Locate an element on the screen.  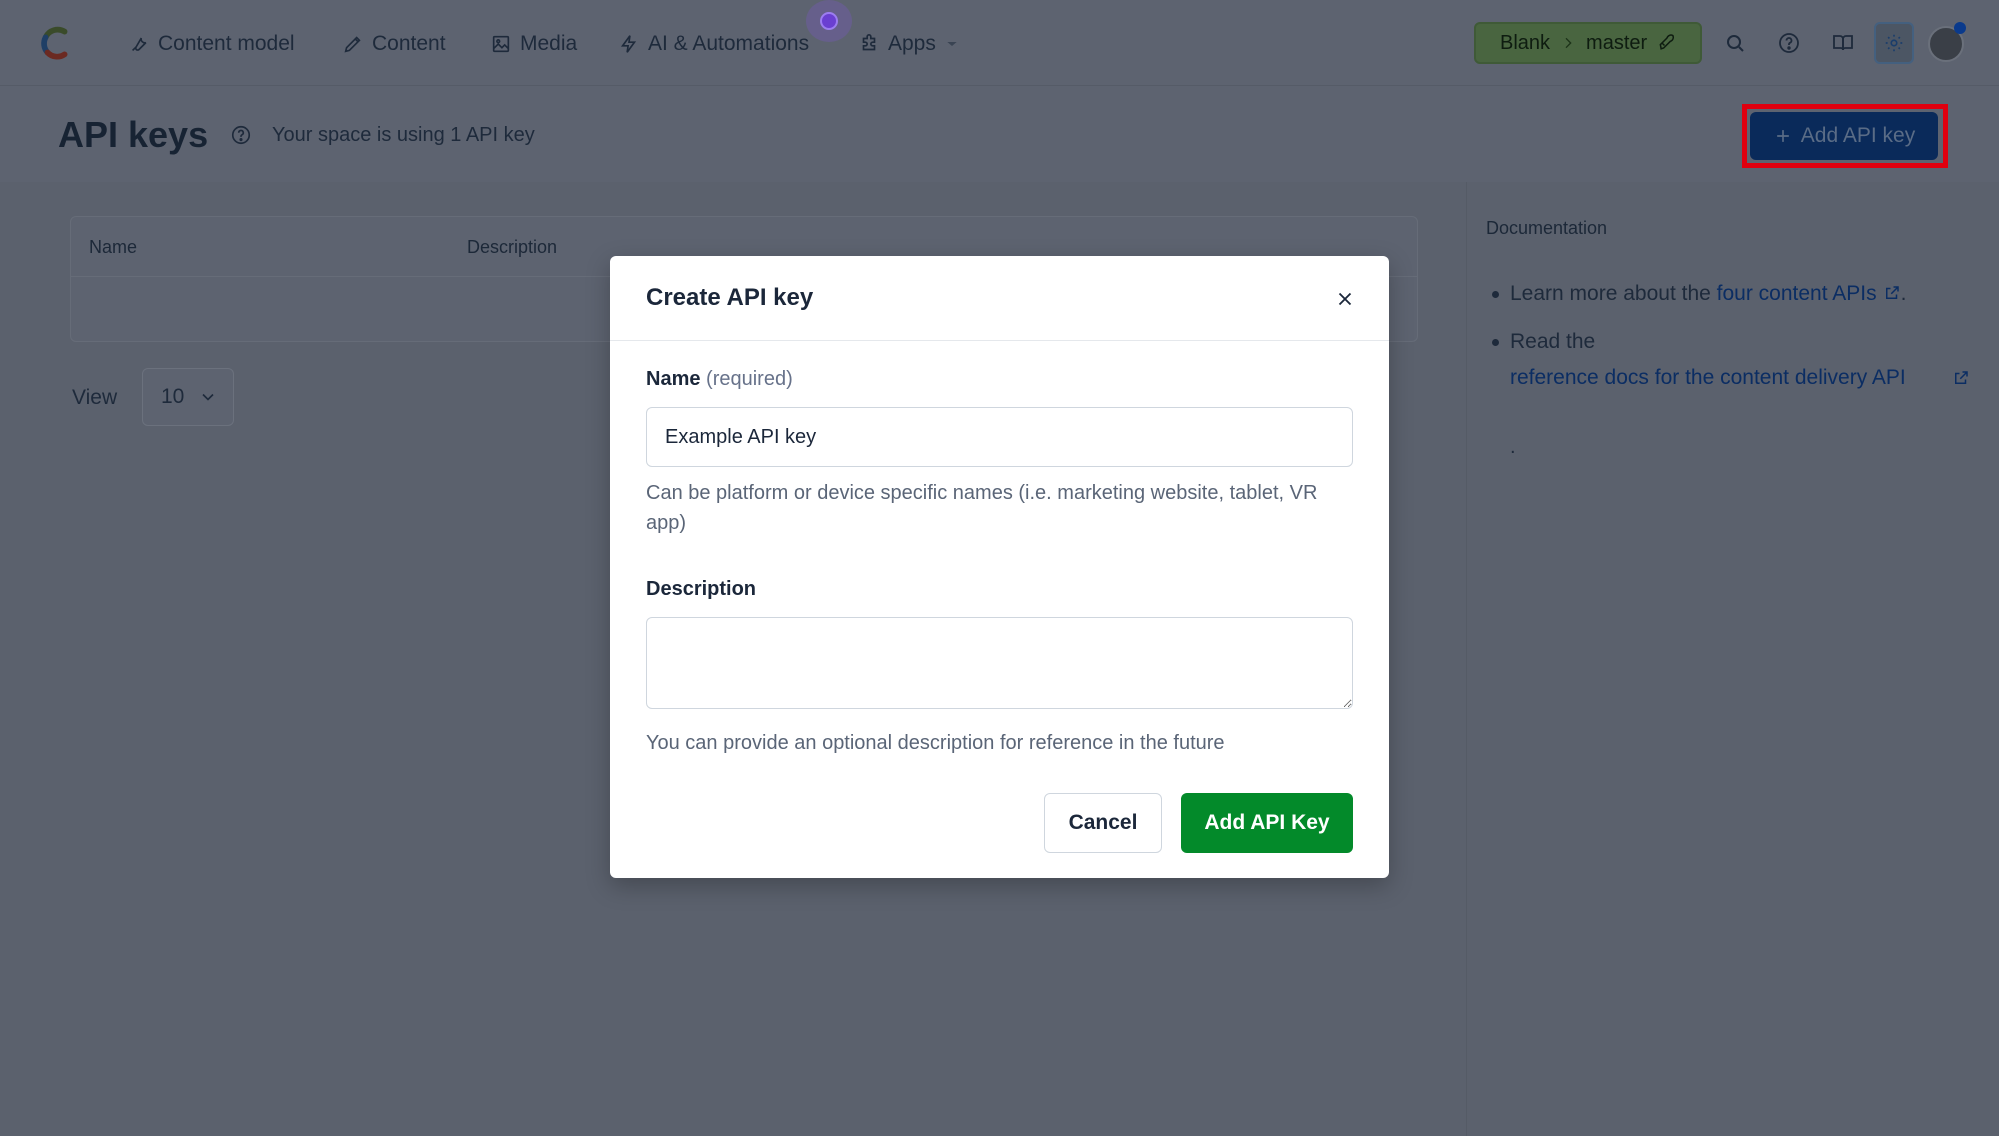
column-name: Name is located at coordinates (113, 247).